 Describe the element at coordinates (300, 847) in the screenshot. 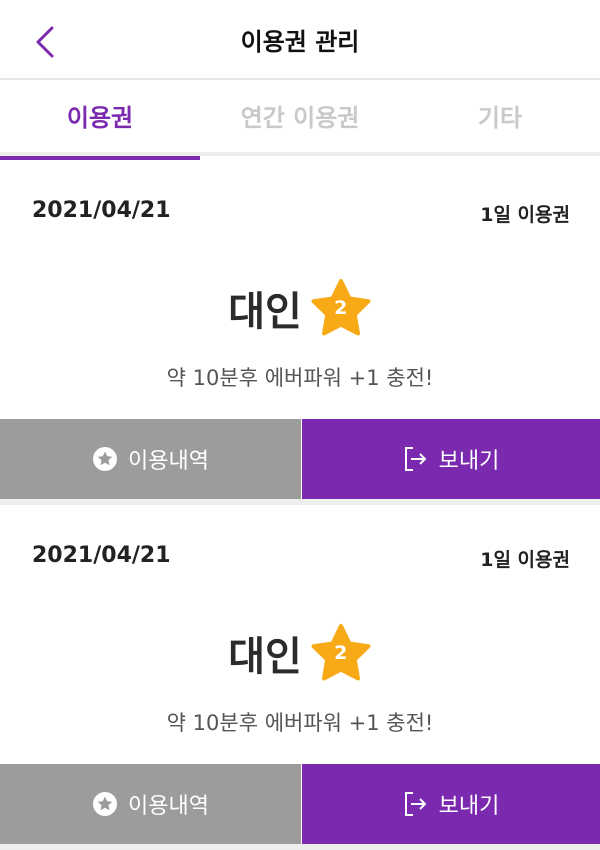

I see `card-divider` at that location.